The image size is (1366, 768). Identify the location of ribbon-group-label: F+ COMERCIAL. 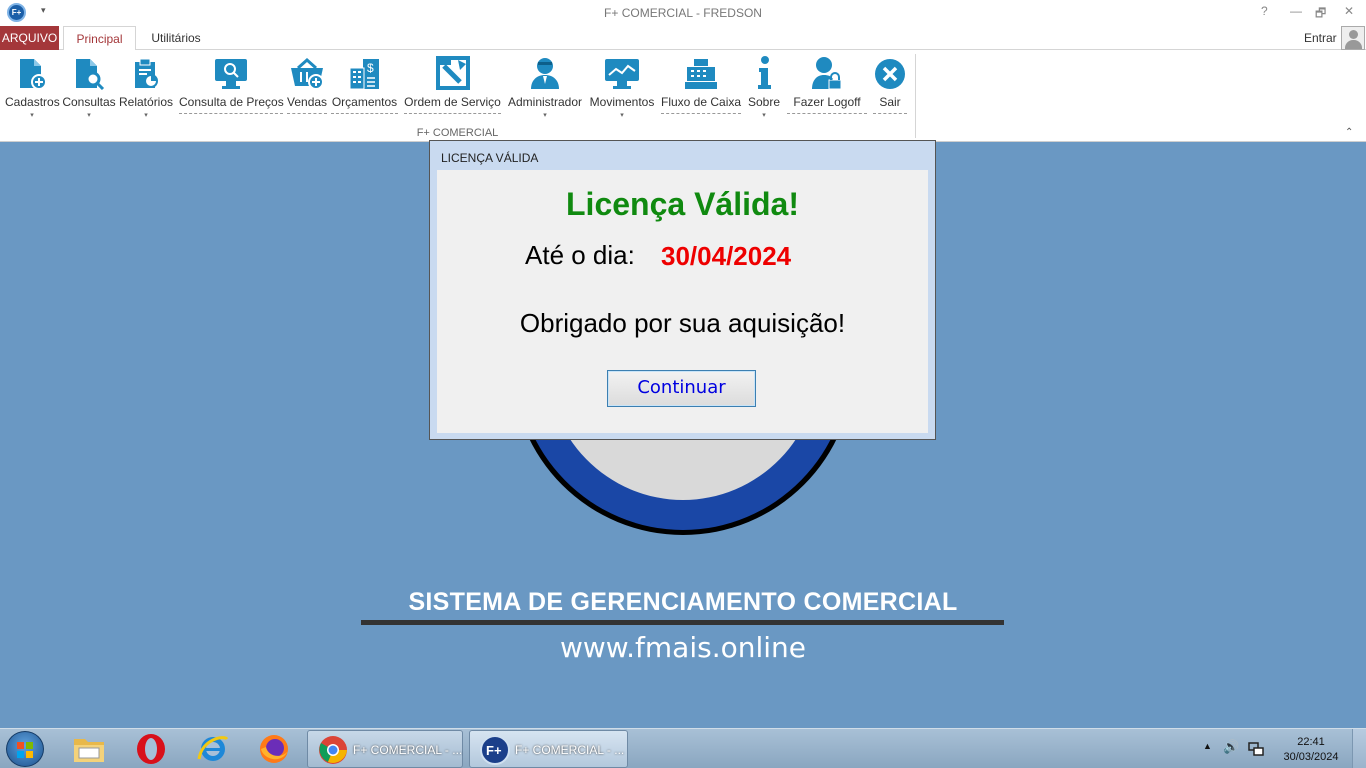
(457, 133).